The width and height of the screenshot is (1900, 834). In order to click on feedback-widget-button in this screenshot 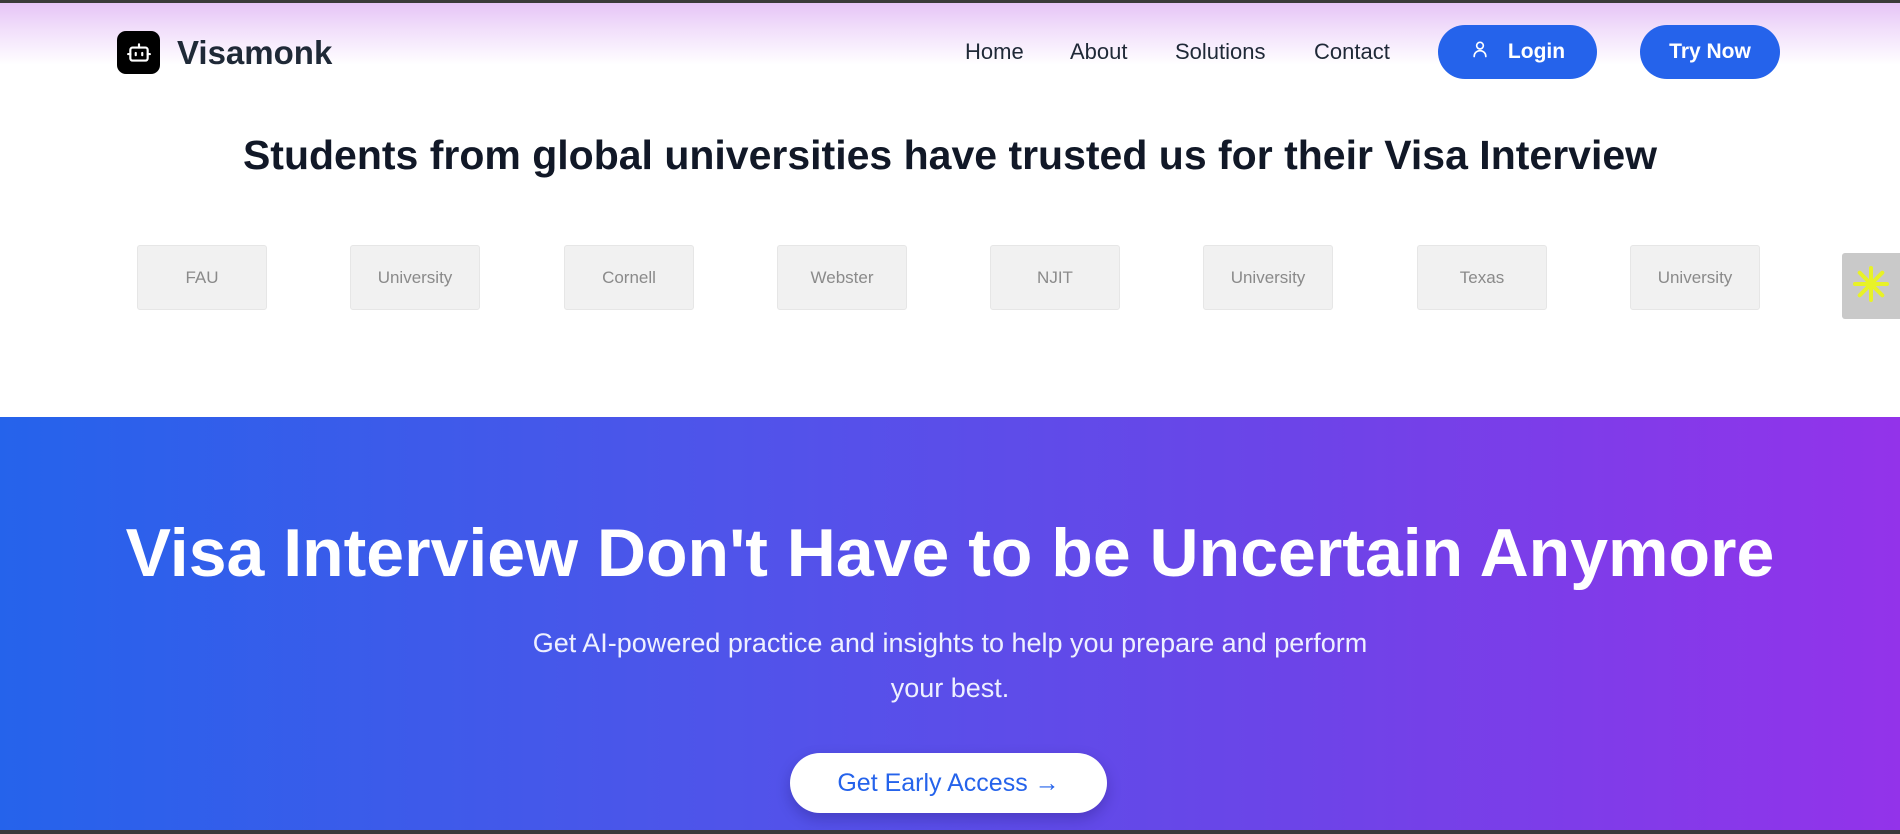, I will do `click(1871, 286)`.